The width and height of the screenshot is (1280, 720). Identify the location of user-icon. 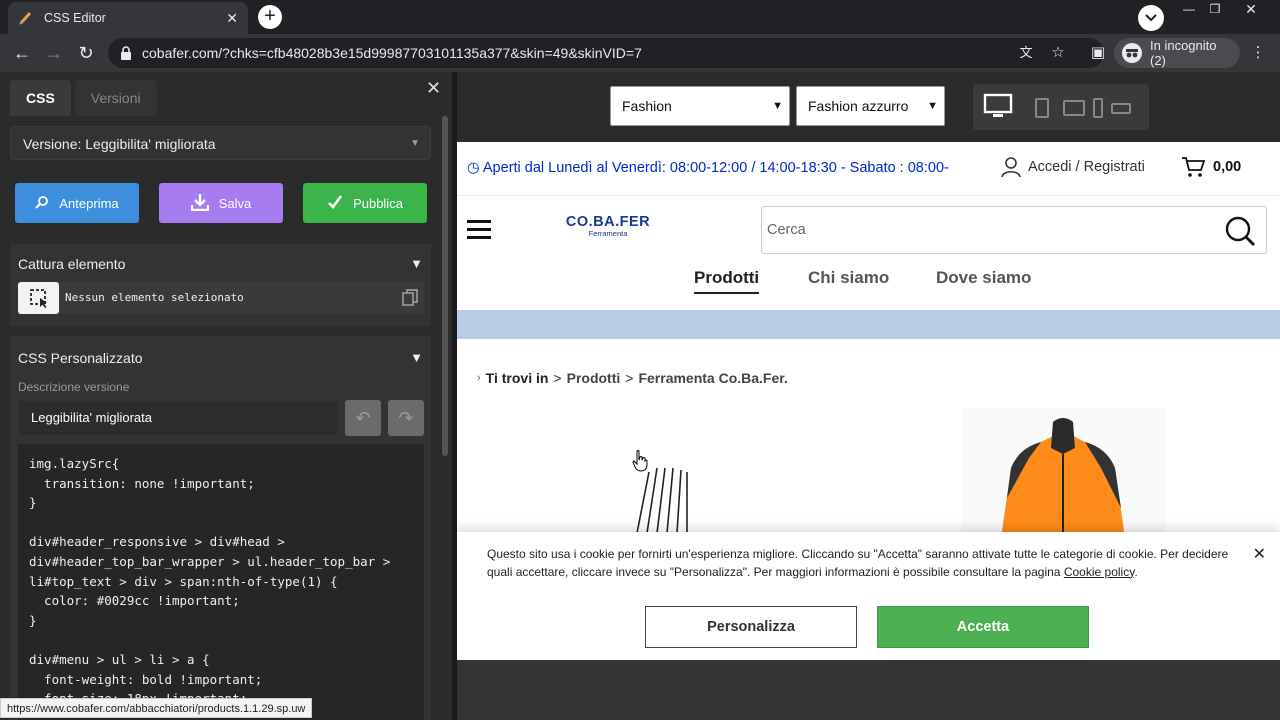
(1011, 167).